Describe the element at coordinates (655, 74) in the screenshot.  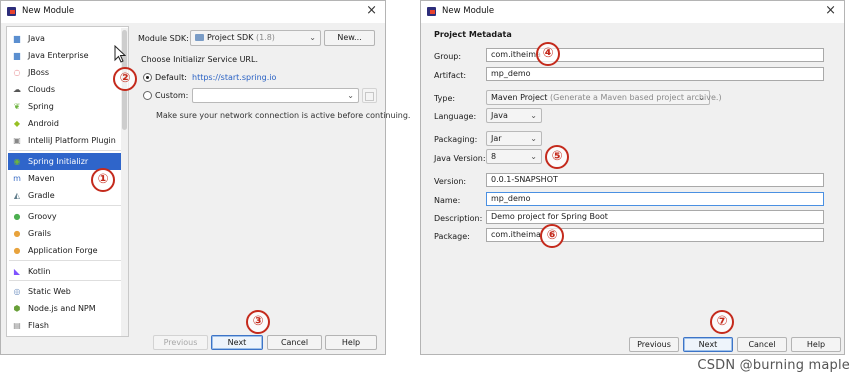
I see `artifact-input: mp_demo` at that location.